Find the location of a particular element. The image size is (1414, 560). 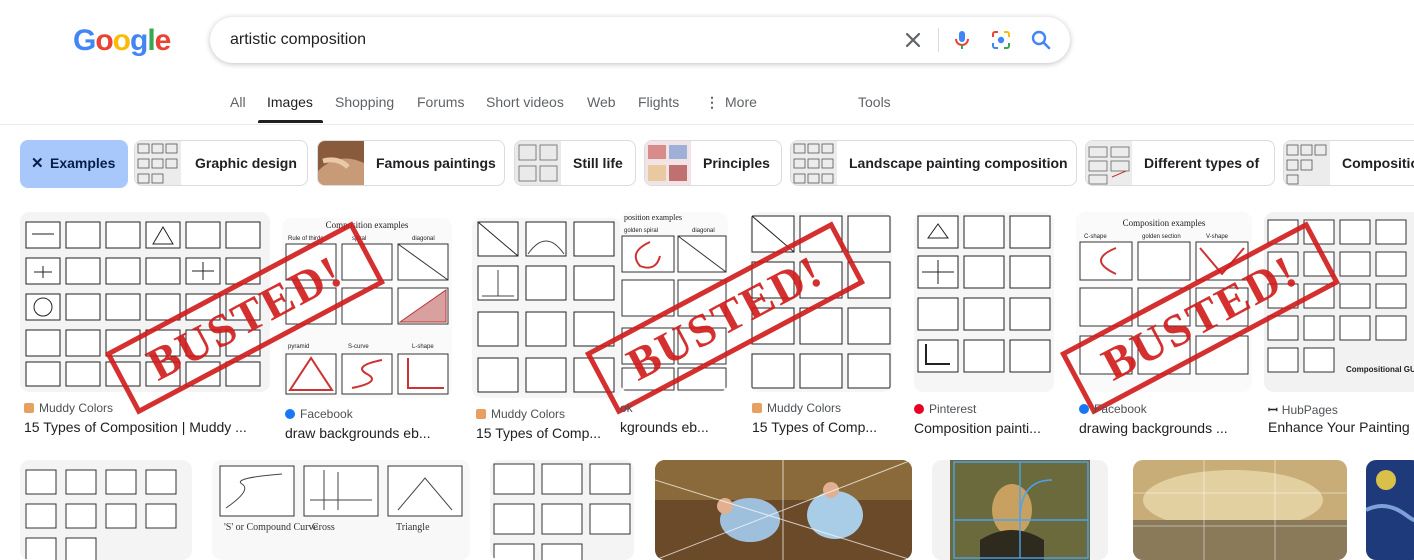

image-text: Cross is located at coordinates (323, 527).